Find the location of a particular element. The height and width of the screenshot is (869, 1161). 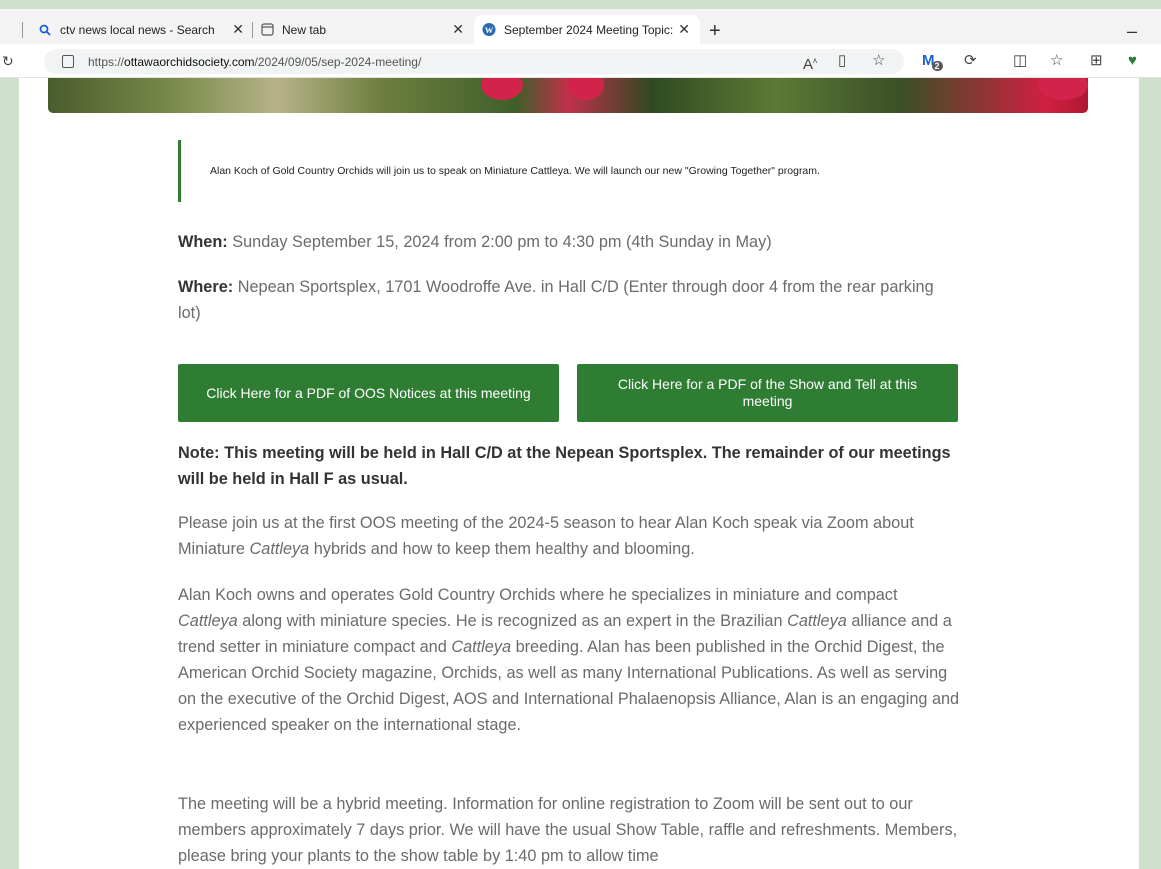

tab-title: ctv news local news - Search is located at coordinates (137, 29).